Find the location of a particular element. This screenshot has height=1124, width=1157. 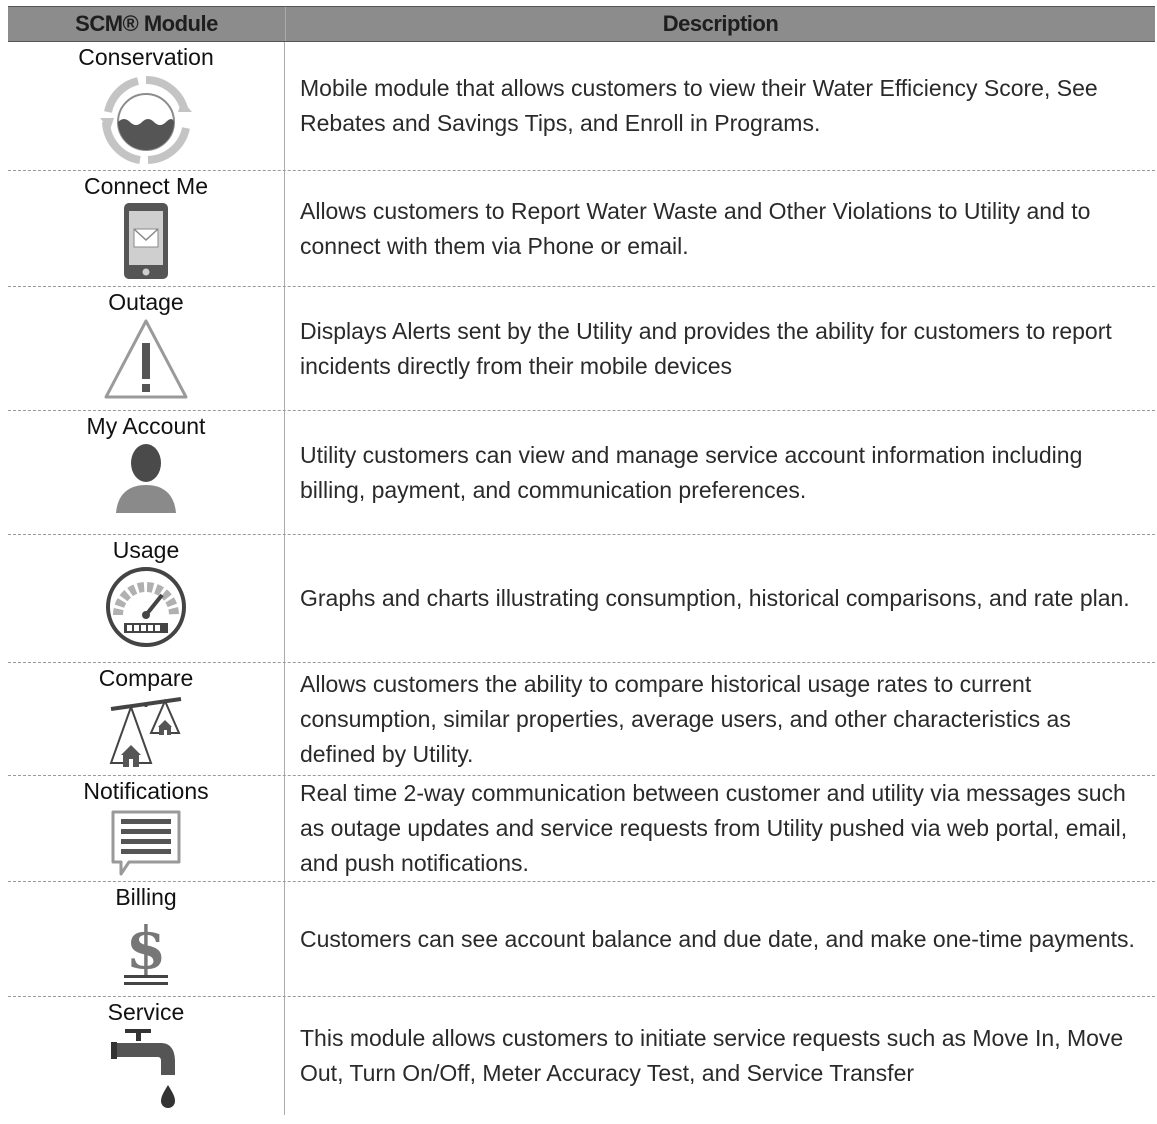

module-name: Service is located at coordinates (146, 1012).